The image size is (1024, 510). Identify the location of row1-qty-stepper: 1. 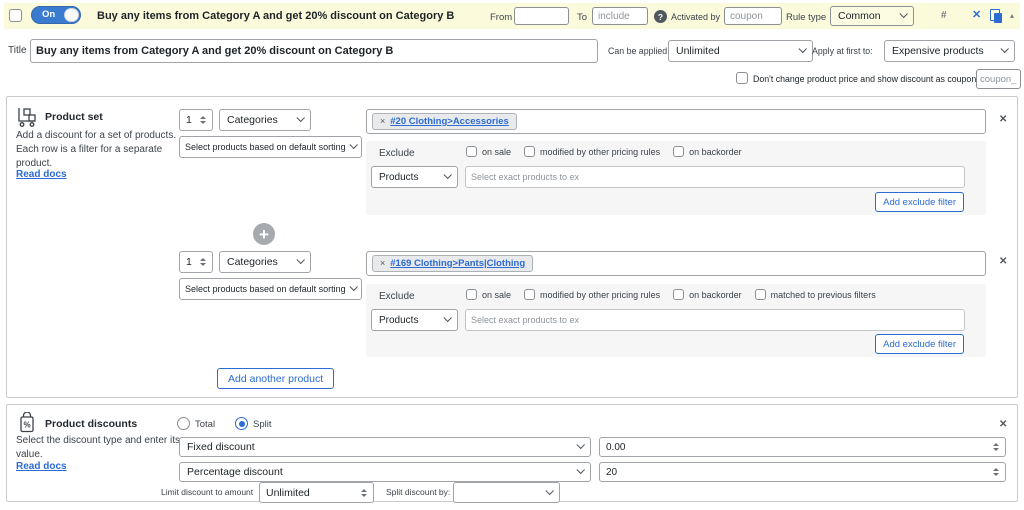
(196, 120).